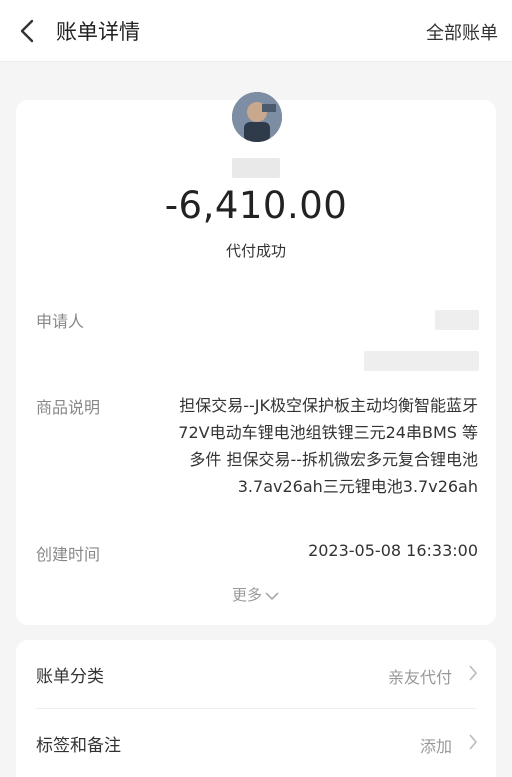 This screenshot has width=512, height=777. What do you see at coordinates (28, 31) in the screenshot?
I see `back-arrow-icon` at bounding box center [28, 31].